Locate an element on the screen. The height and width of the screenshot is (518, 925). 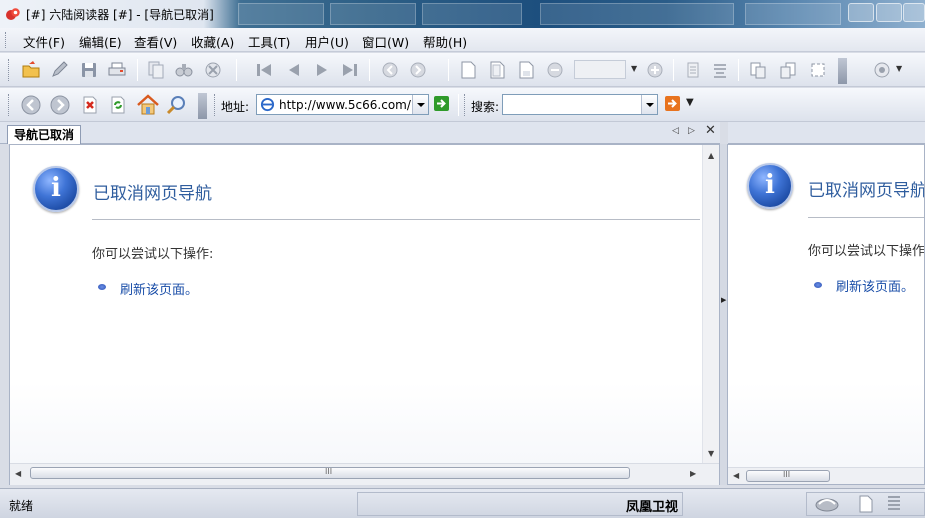
continuous-page-icon is located at coordinates (497, 70).